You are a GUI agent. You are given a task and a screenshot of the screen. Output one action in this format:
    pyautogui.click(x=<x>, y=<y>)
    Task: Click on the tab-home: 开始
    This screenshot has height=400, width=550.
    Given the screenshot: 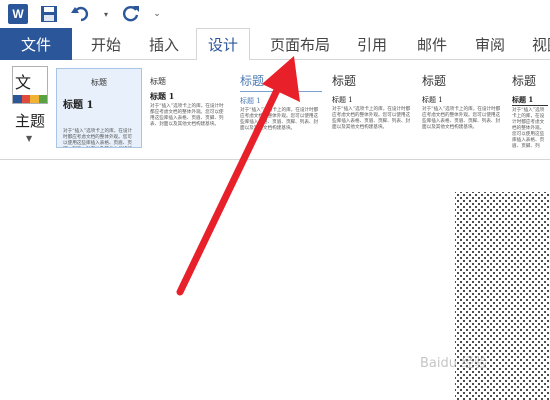 What is the action you would take?
    pyautogui.click(x=106, y=44)
    